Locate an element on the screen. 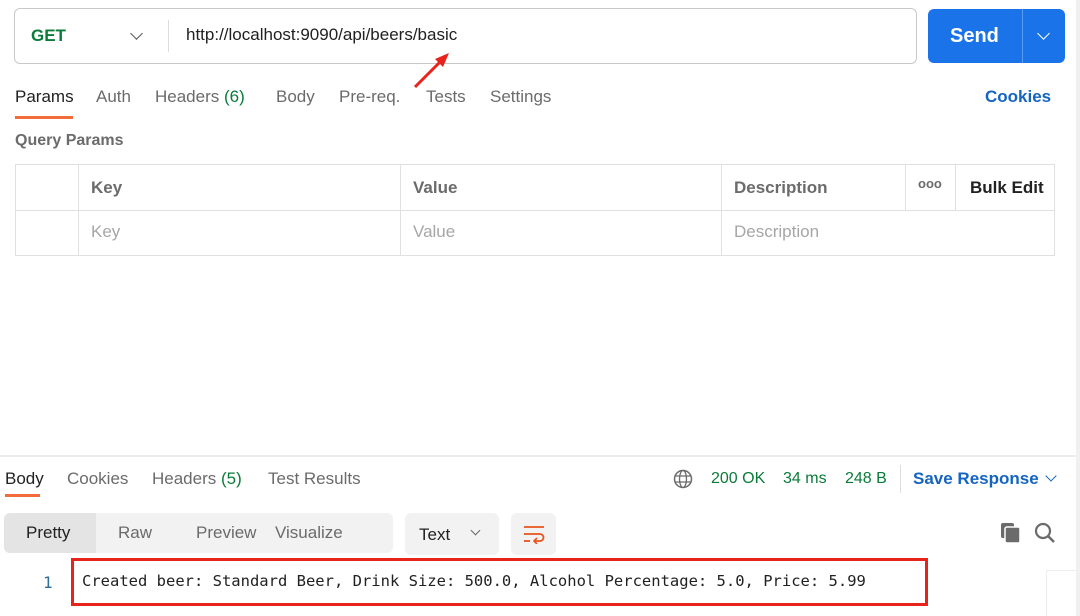 The height and width of the screenshot is (616, 1080). wrap-lines-button is located at coordinates (533, 534).